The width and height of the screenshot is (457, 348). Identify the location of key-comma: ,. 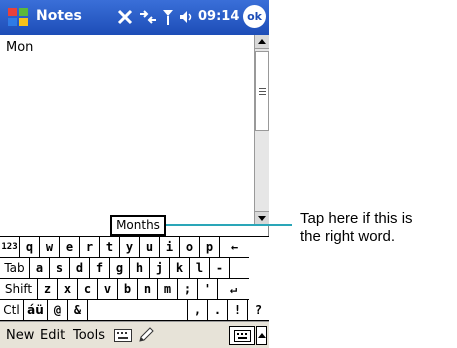
(198, 310).